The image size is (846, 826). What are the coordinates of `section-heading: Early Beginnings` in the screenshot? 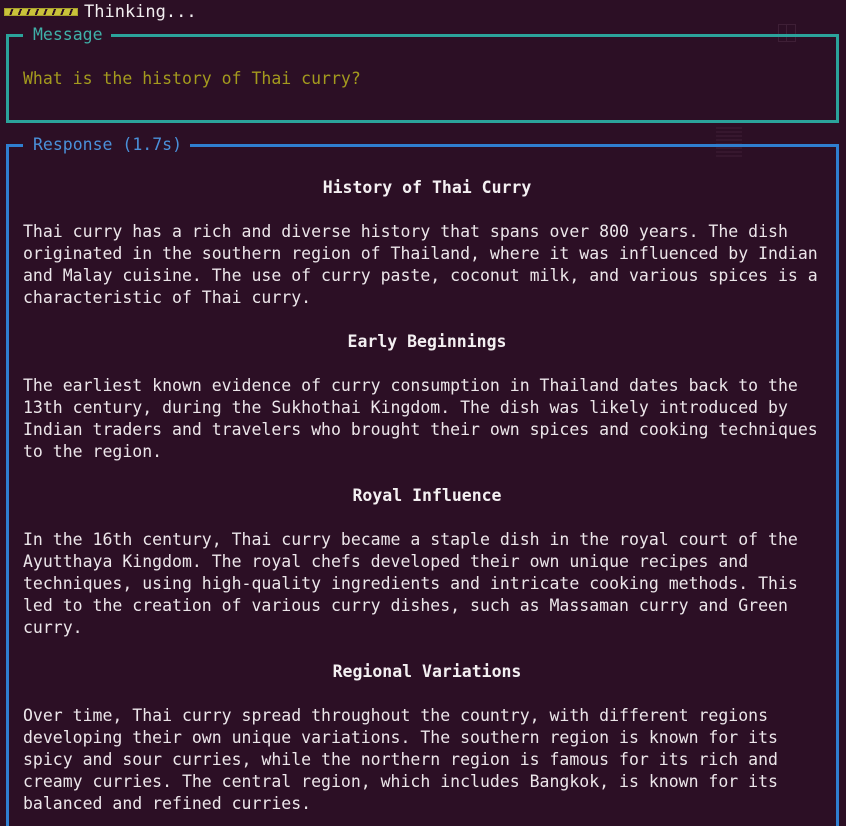 It's located at (427, 341).